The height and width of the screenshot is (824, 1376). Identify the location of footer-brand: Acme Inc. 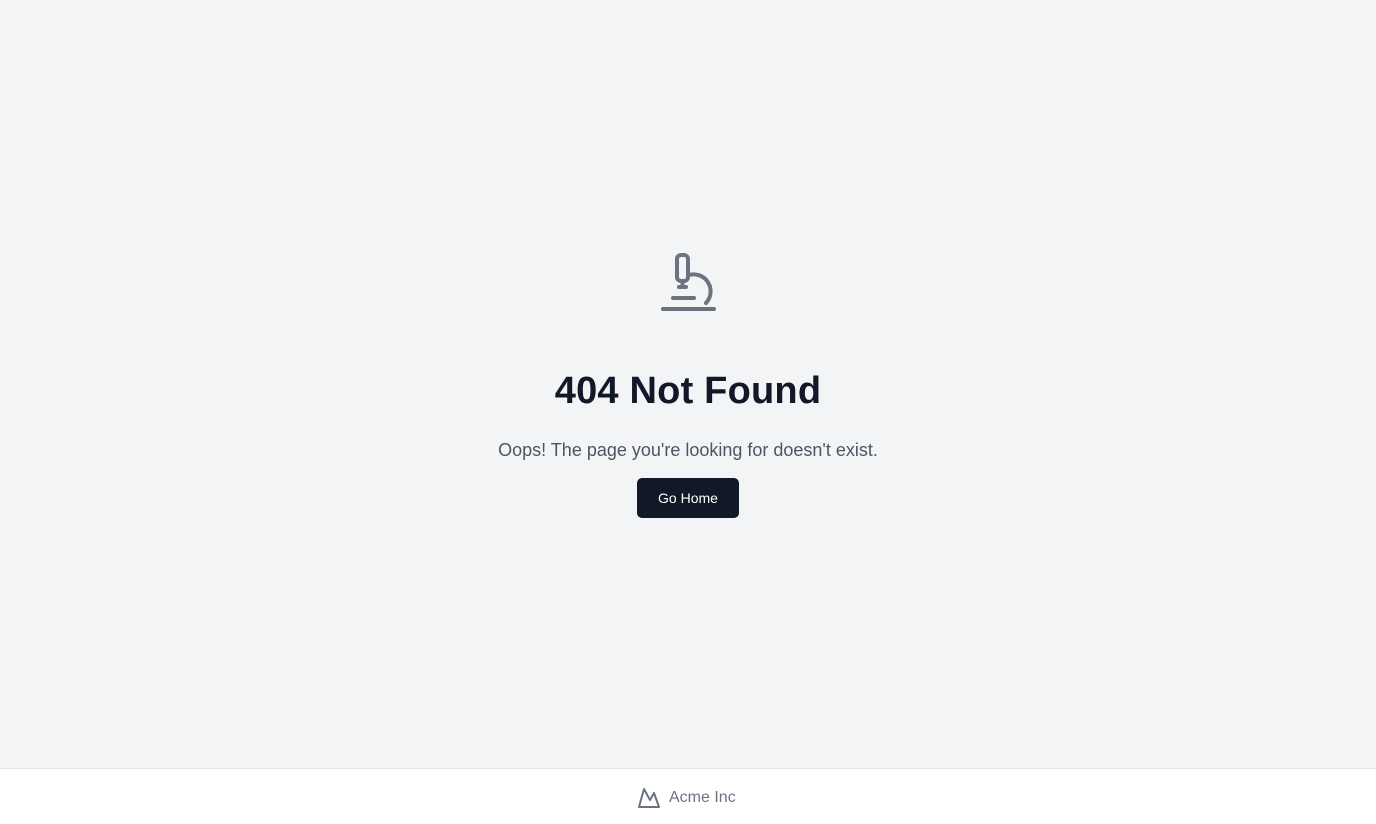
(686, 798).